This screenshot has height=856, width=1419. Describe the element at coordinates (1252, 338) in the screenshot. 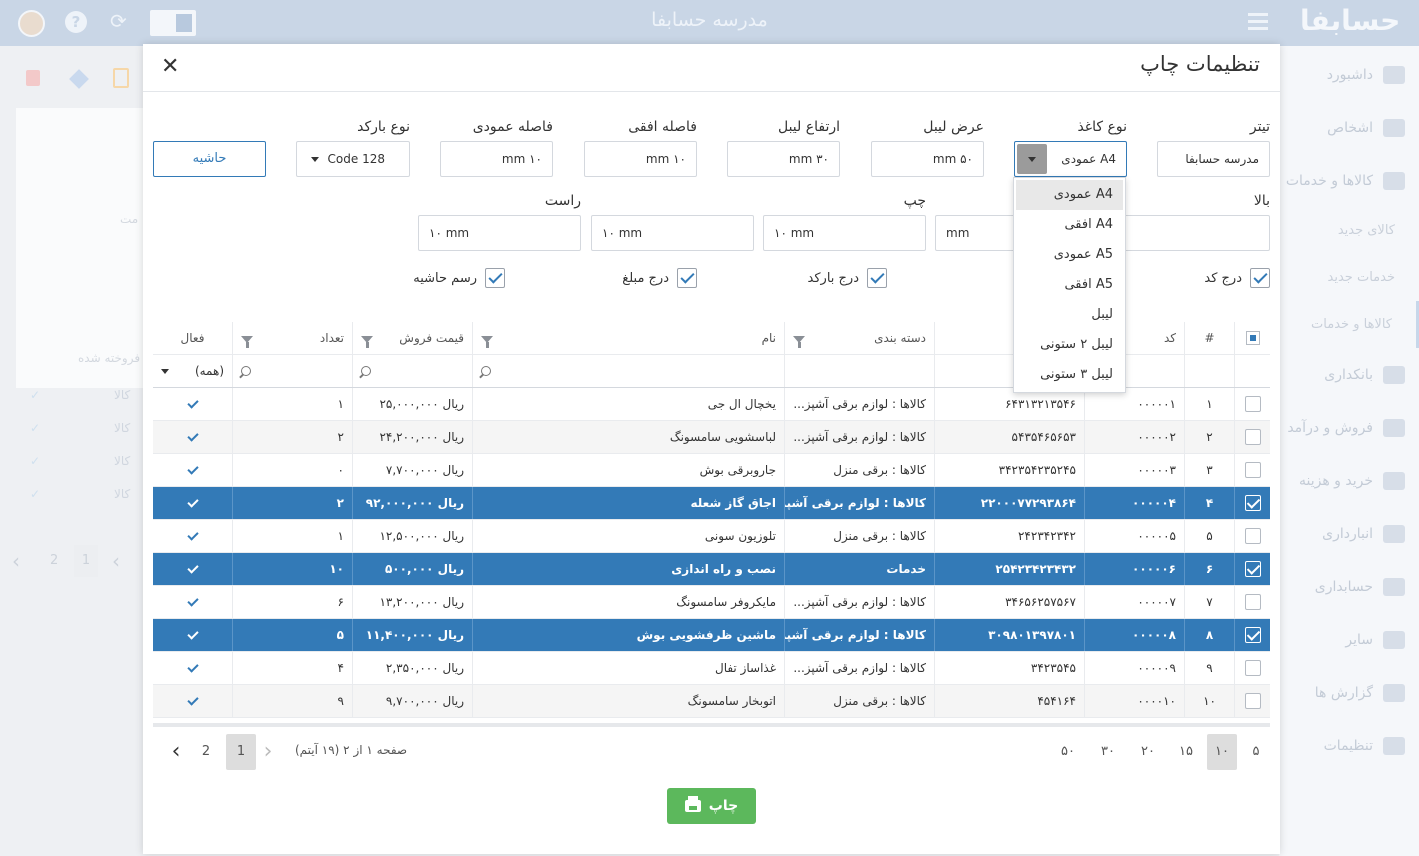

I see `select-all-checkbox` at that location.